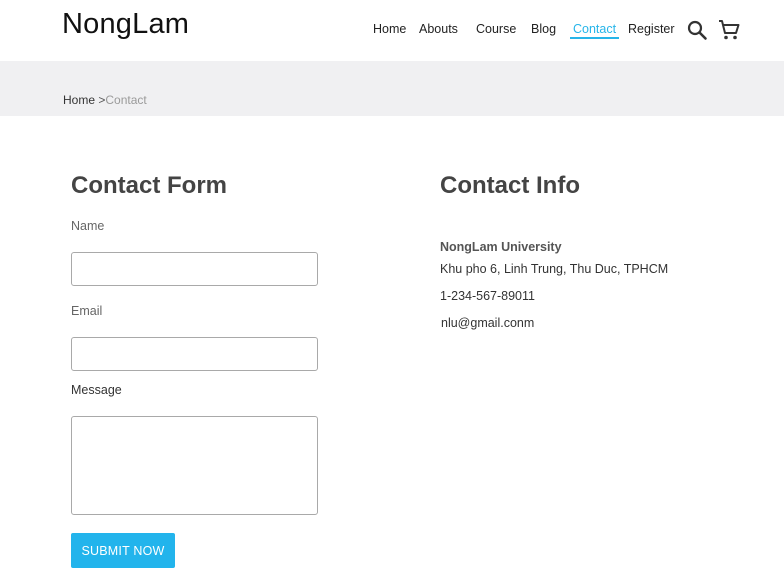 Image resolution: width=784 pixels, height=582 pixels. What do you see at coordinates (697, 30) in the screenshot?
I see `search-icon` at bounding box center [697, 30].